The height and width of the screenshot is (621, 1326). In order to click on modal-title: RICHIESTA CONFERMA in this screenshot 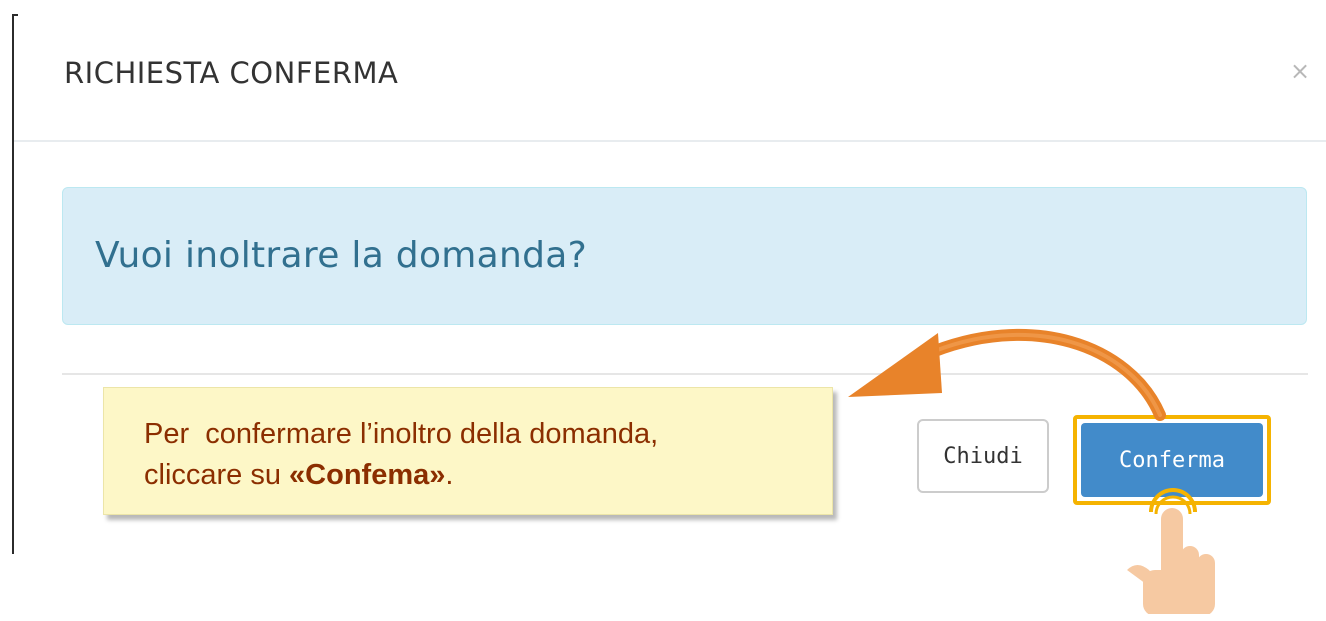, I will do `click(231, 73)`.